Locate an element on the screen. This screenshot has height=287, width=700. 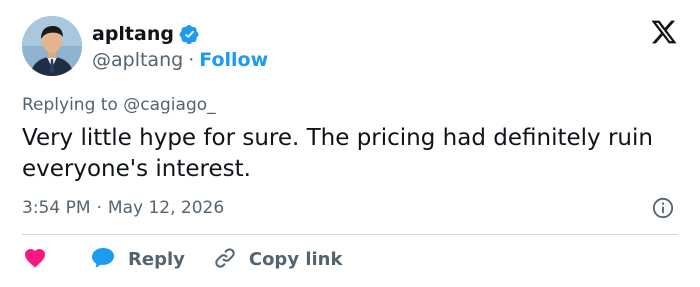
divider is located at coordinates (350, 234).